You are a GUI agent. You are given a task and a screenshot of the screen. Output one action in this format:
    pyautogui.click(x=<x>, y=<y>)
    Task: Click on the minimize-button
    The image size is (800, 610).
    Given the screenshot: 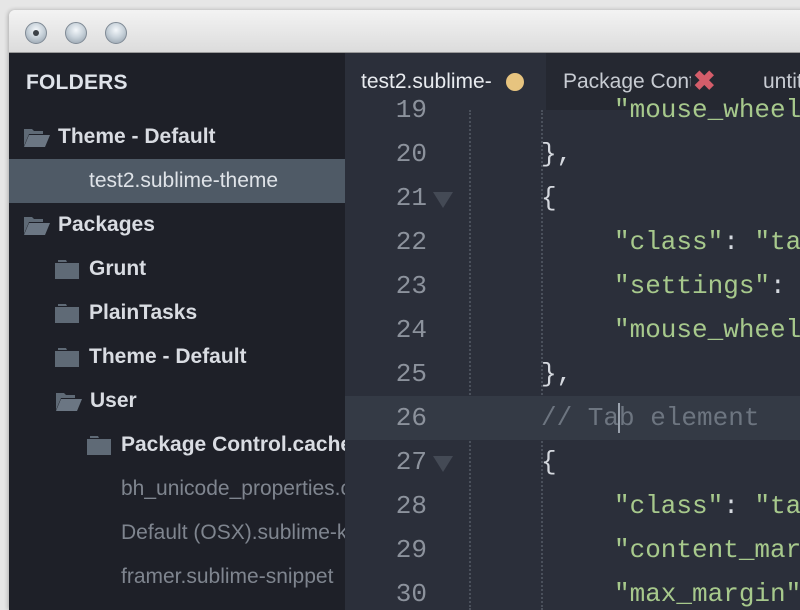 What is the action you would take?
    pyautogui.click(x=76, y=33)
    